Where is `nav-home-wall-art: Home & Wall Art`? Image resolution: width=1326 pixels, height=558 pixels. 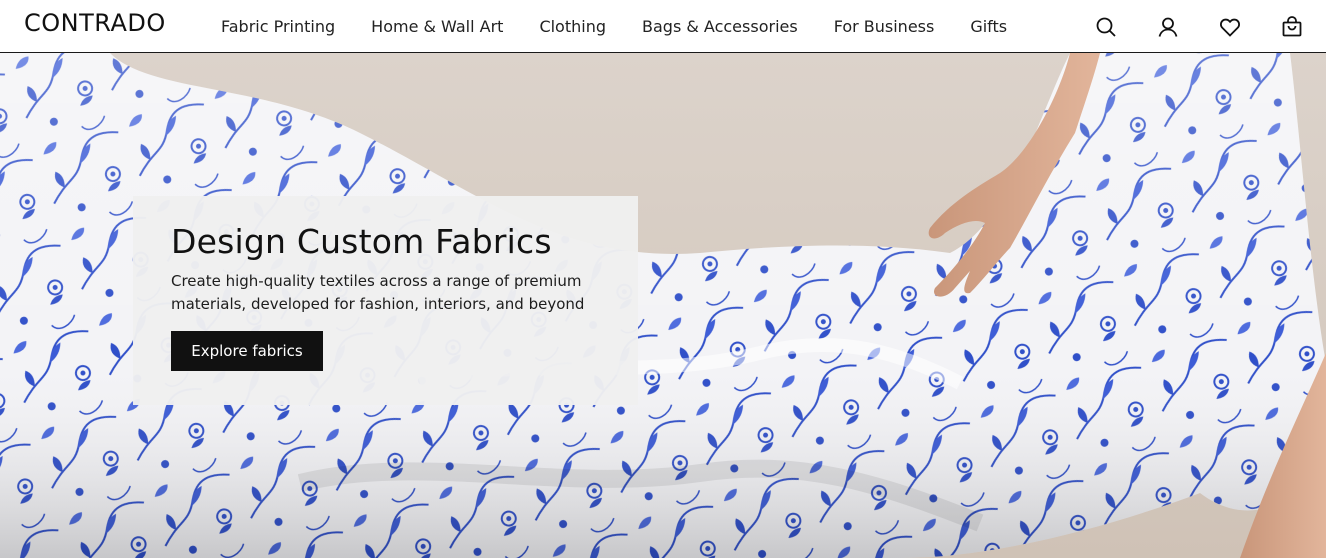 nav-home-wall-art: Home & Wall Art is located at coordinates (437, 26).